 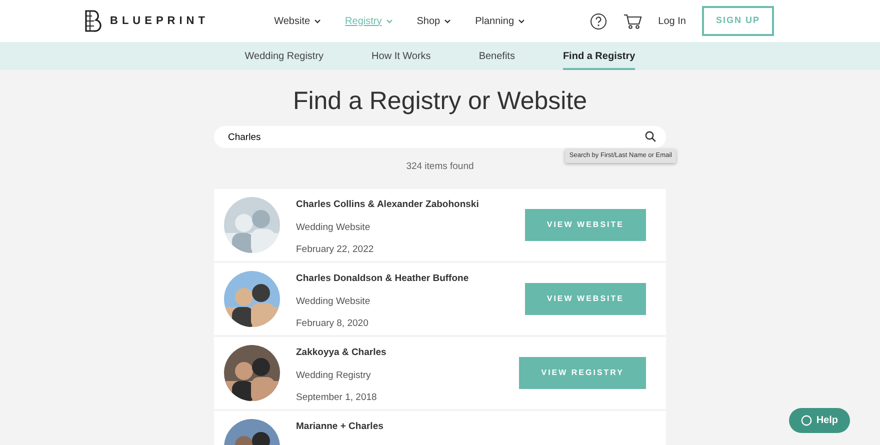 What do you see at coordinates (599, 57) in the screenshot?
I see `sub-nav-tab: Find a Registry` at bounding box center [599, 57].